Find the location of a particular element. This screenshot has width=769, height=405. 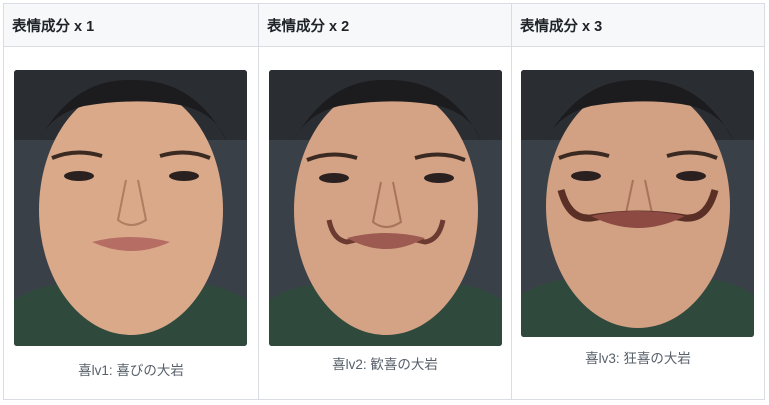

photo-caption: 喜lv2: 歓喜の大岩 is located at coordinates (385, 364).